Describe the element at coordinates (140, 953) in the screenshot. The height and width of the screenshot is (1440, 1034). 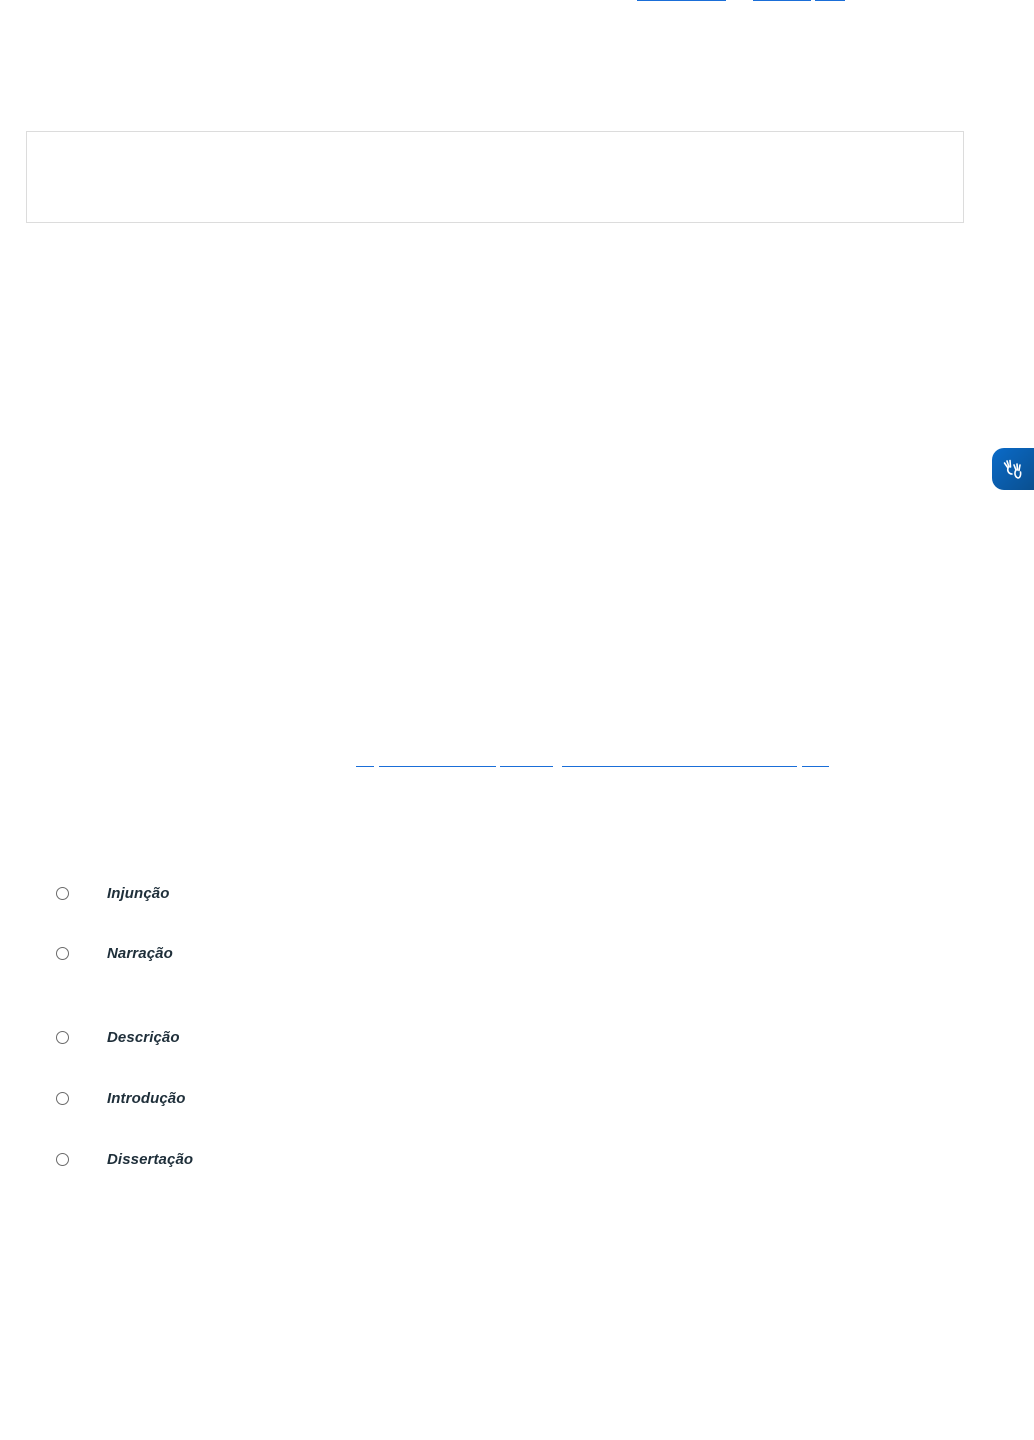
I see `option-label: Narração` at that location.